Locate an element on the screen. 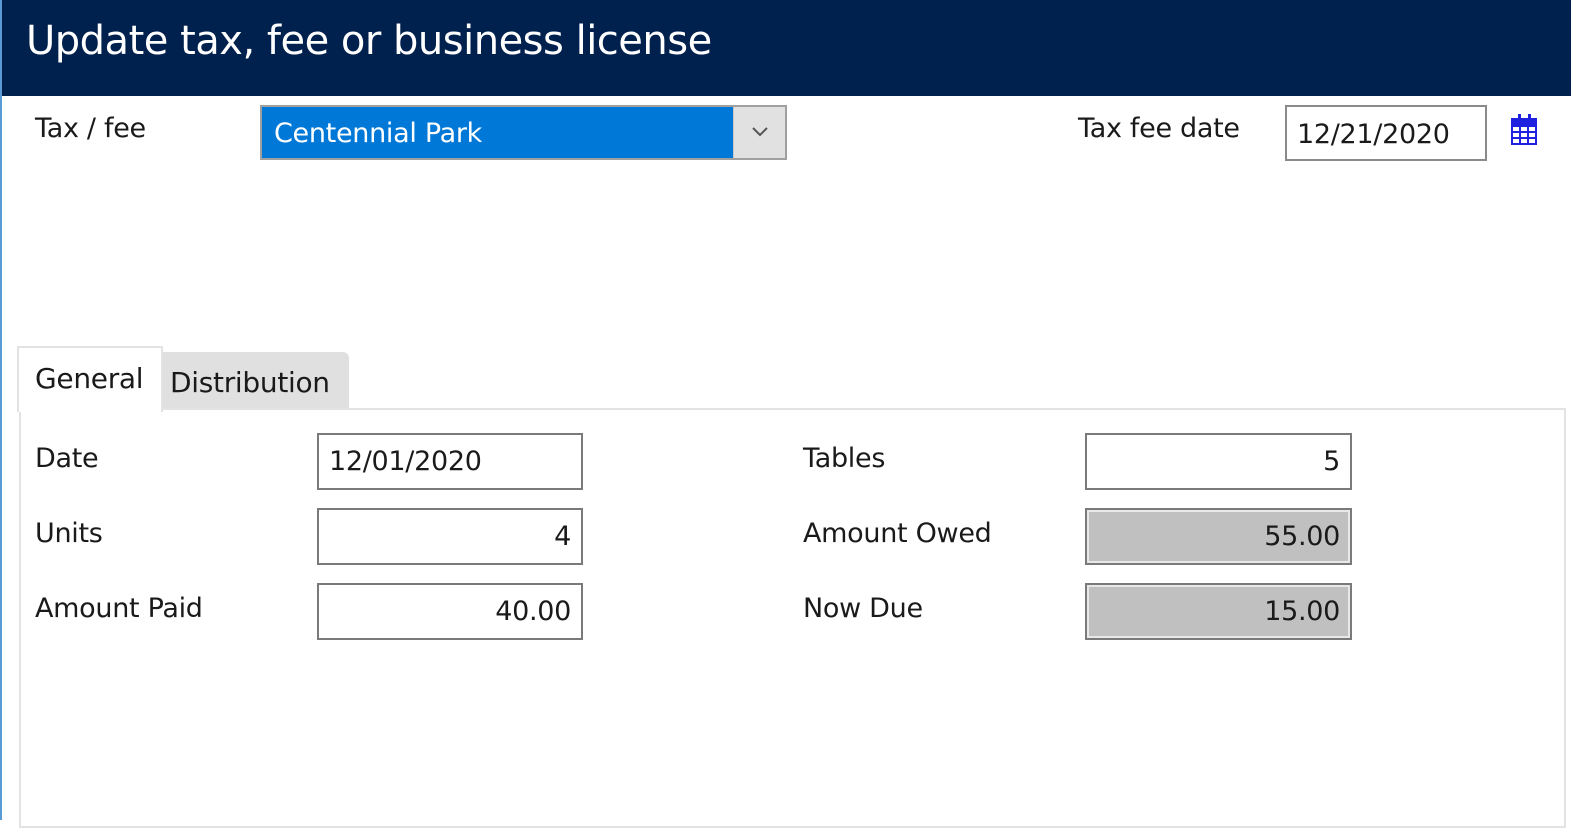  tables-label: Tables is located at coordinates (844, 458).